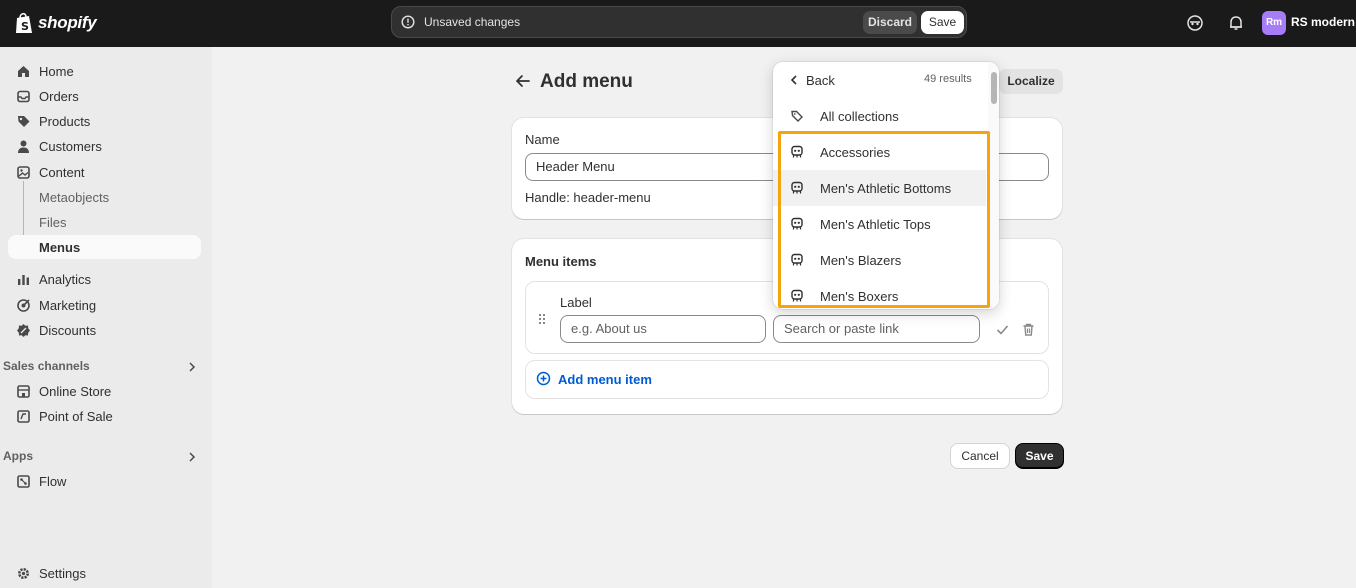  Describe the element at coordinates (65, 279) in the screenshot. I see `sidebar-item-label: Analytics` at that location.